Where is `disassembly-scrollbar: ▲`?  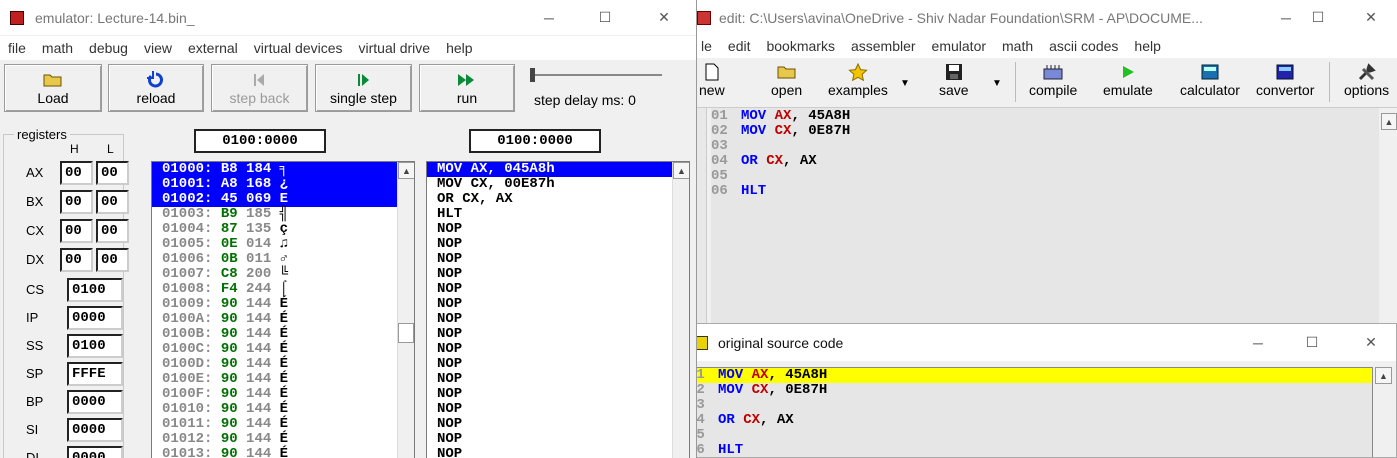 disassembly-scrollbar: ▲ is located at coordinates (680, 310).